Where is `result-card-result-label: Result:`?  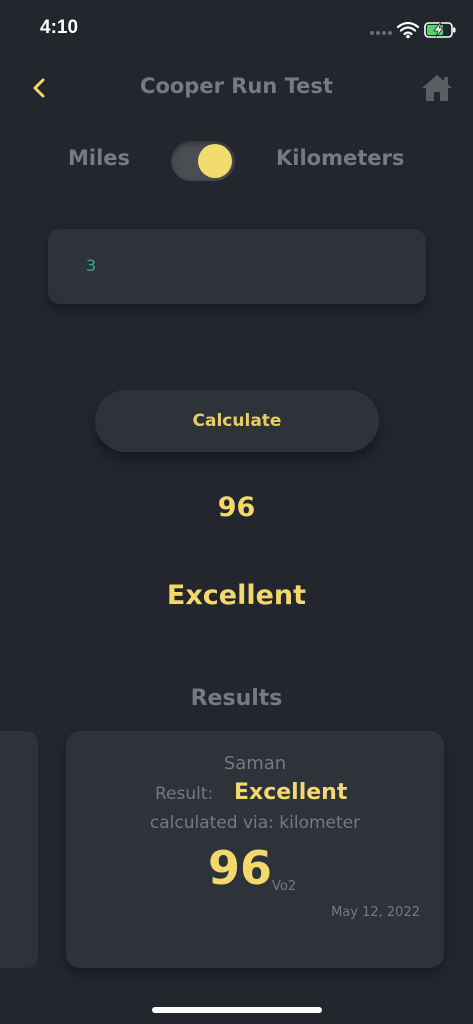 result-card-result-label: Result: is located at coordinates (184, 794).